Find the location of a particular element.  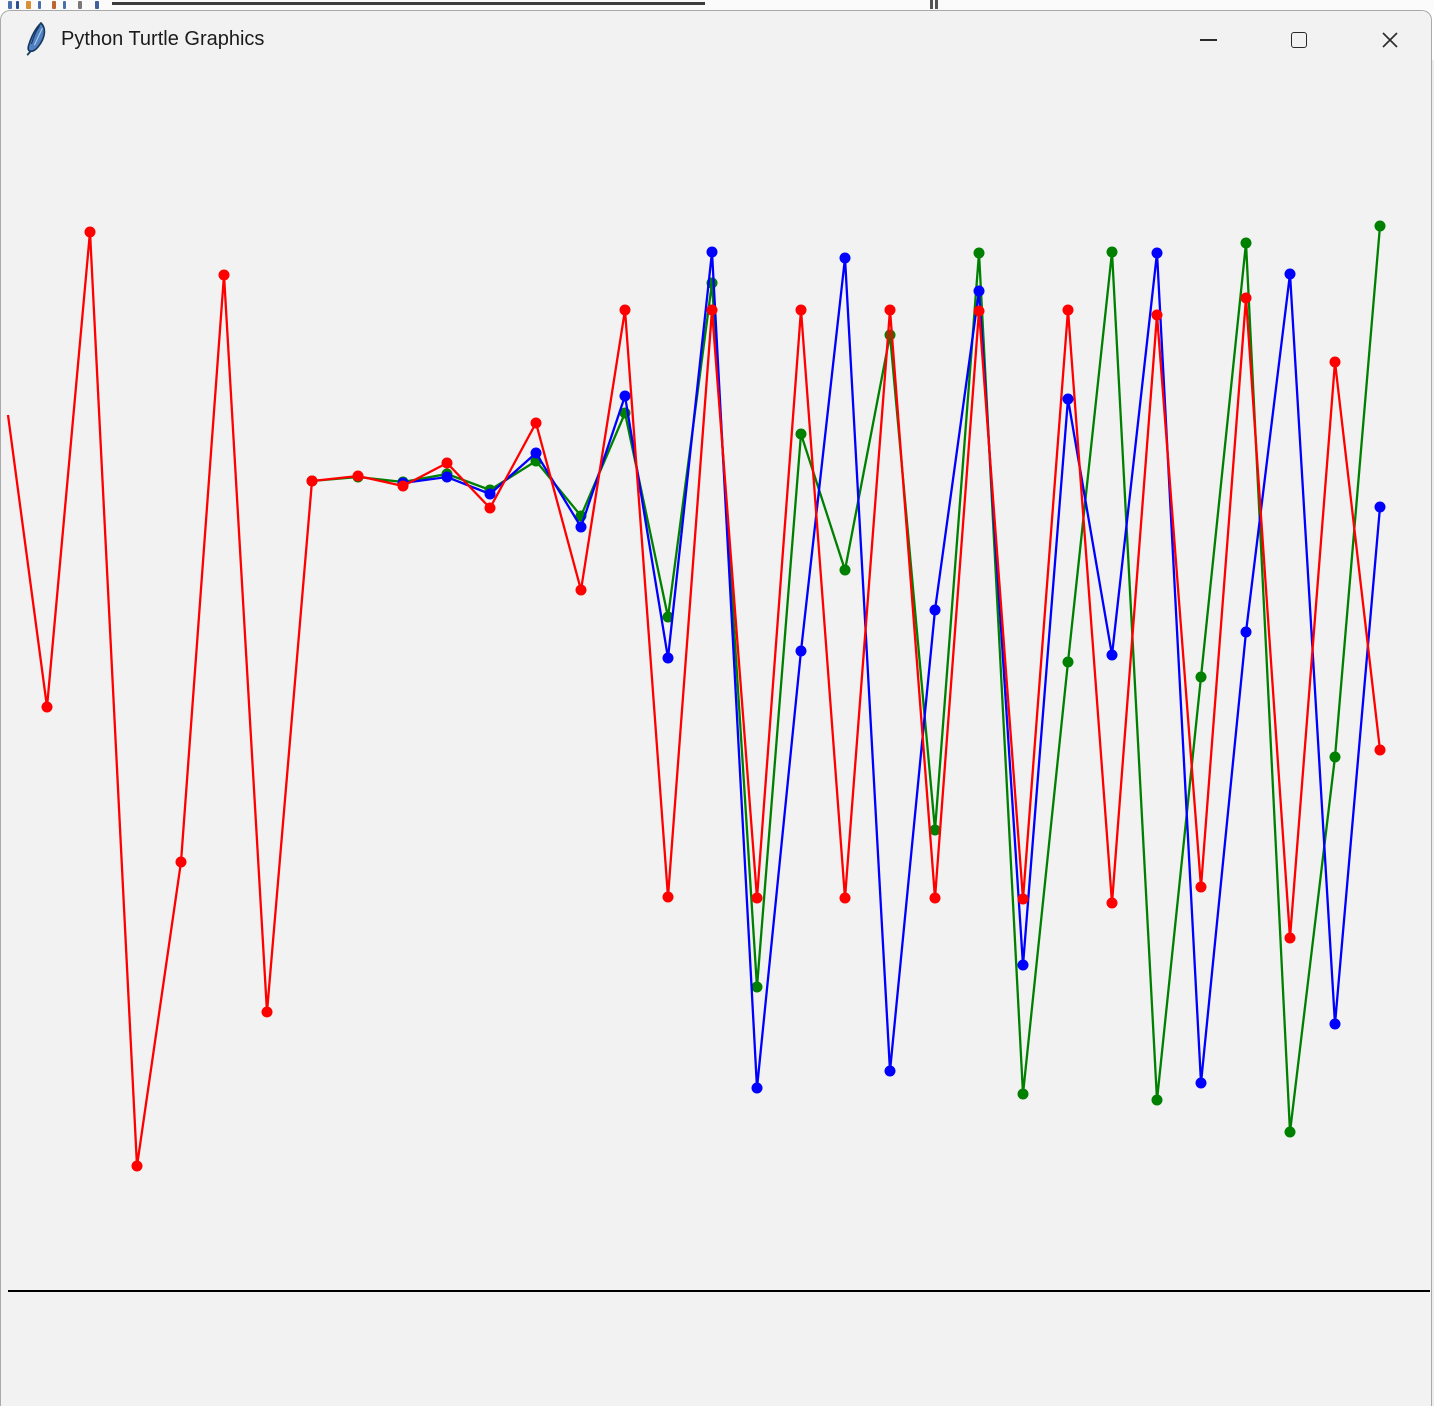

maximize-button is located at coordinates (1299, 39).